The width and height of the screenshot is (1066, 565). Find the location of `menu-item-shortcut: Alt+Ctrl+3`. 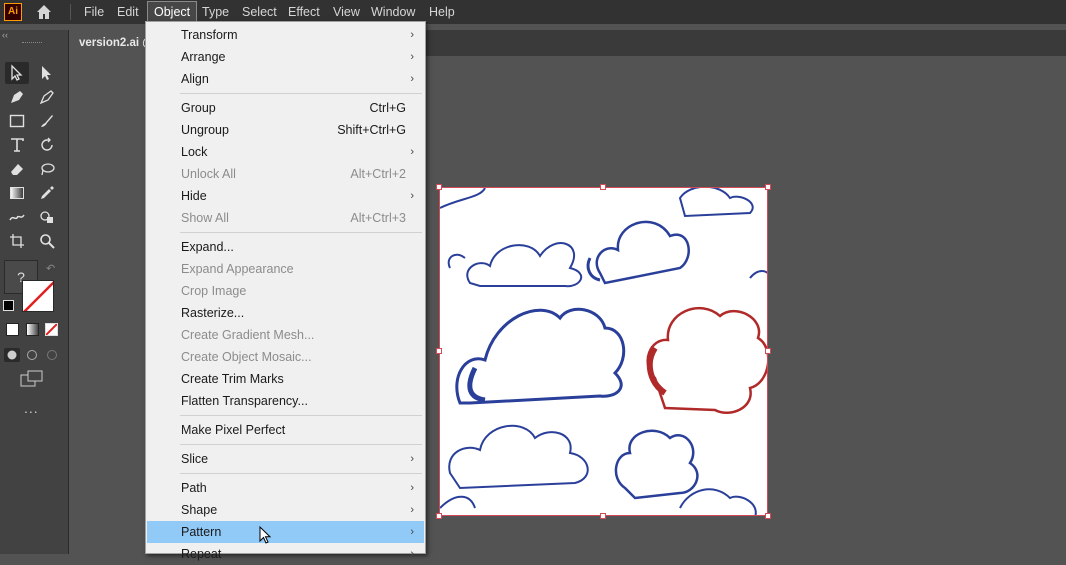

menu-item-shortcut: Alt+Ctrl+3 is located at coordinates (378, 218).